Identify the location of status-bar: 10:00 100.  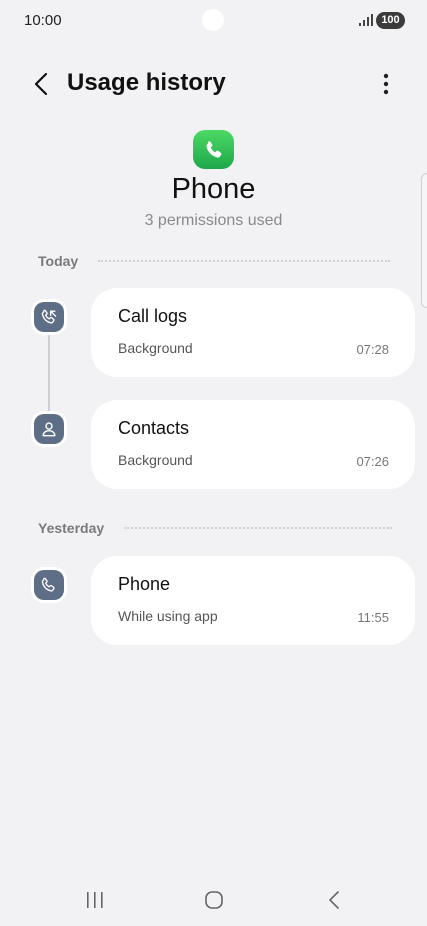
(213, 21).